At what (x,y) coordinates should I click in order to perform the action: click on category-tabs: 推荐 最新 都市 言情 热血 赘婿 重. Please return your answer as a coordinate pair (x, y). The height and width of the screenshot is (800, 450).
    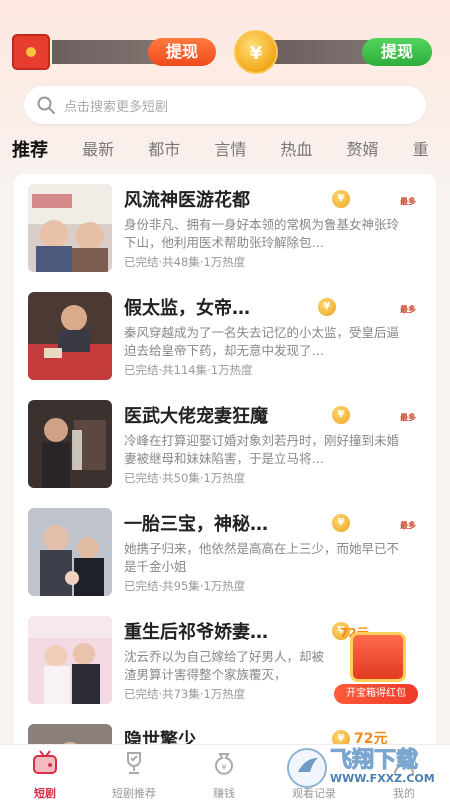
    Looking at the image, I should click on (231, 151).